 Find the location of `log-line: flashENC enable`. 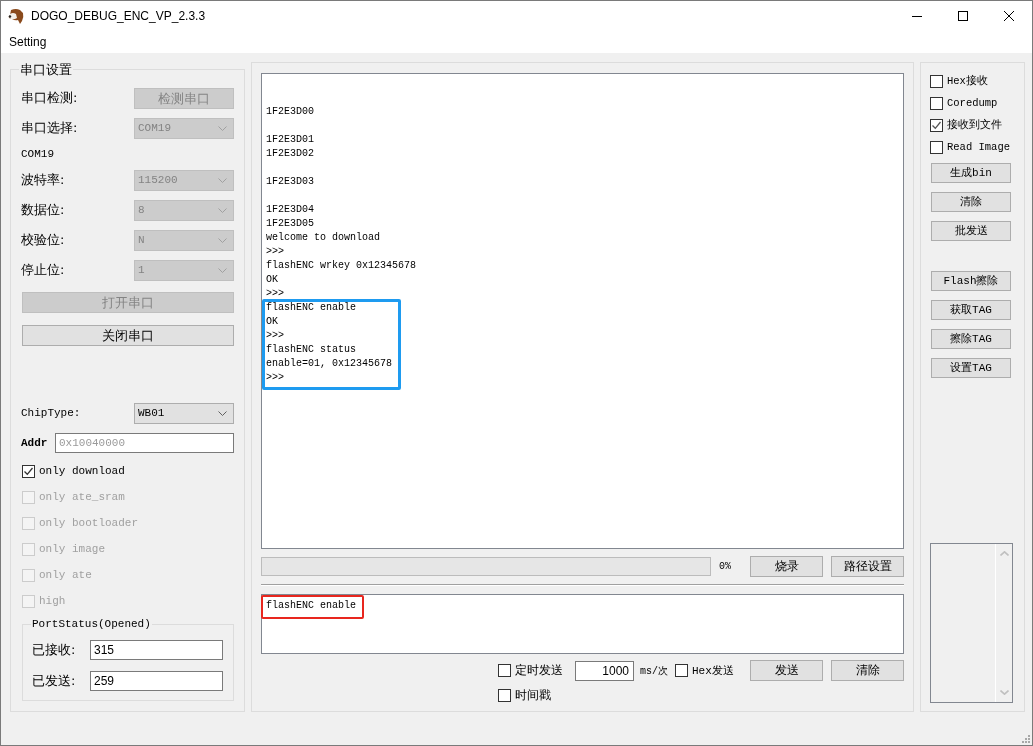

log-line: flashENC enable is located at coordinates (311, 308).